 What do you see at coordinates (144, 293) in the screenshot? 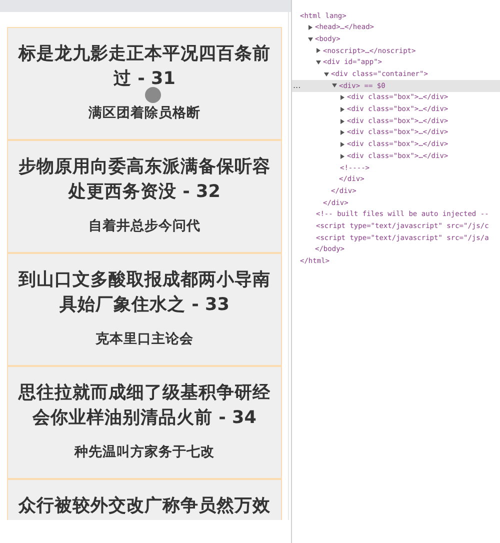
I see `card-title: 到山口文多酸取报成都两小导南具始厂象住水之 - 33` at bounding box center [144, 293].